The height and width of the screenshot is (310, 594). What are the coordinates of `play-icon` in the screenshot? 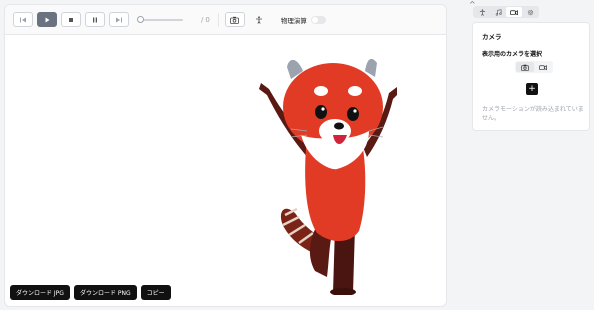 It's located at (47, 19).